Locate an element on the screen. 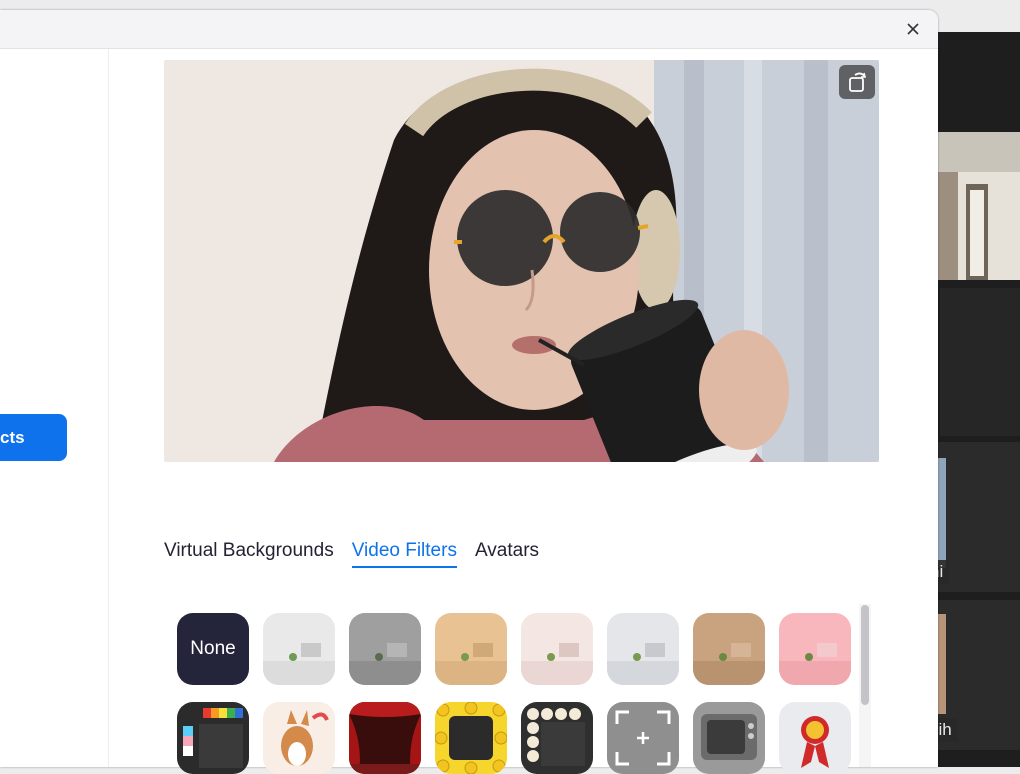  filter-blush-room is located at coordinates (557, 649).